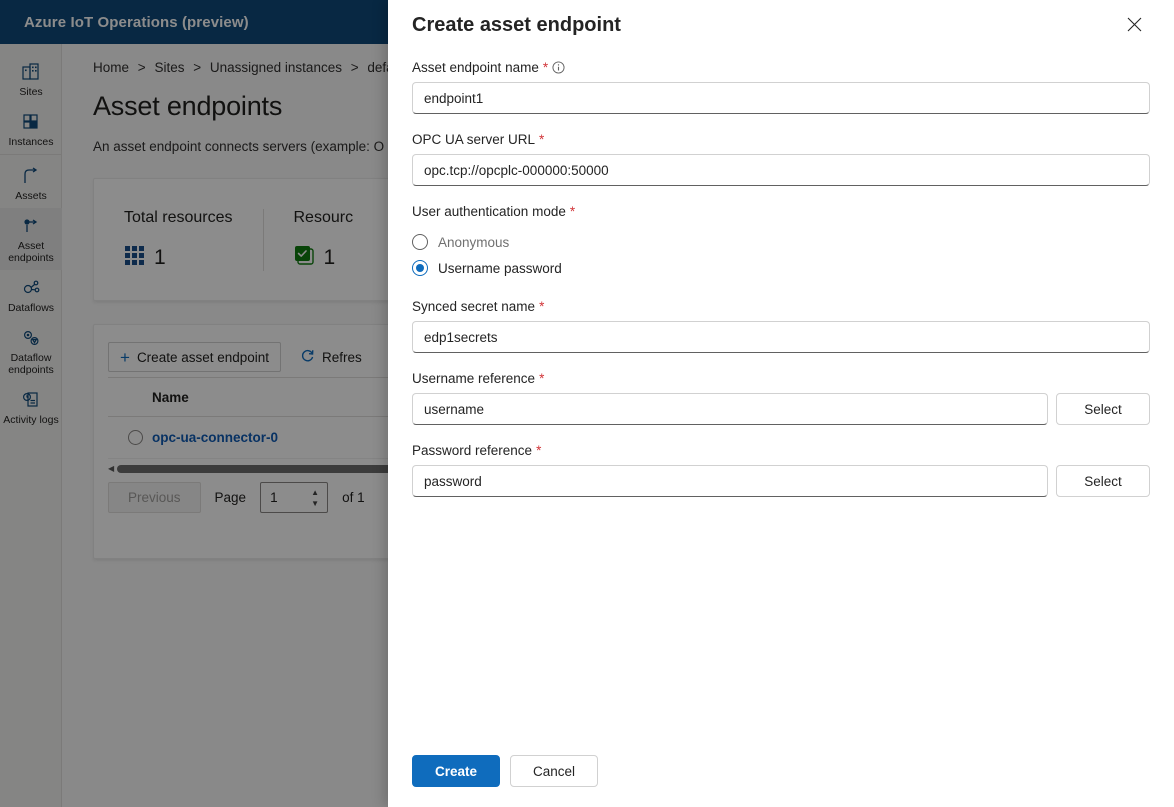 Image resolution: width=1174 pixels, height=807 pixels. Describe the element at coordinates (781, 139) in the screenshot. I see `field-label: OPC UA server URL *` at that location.